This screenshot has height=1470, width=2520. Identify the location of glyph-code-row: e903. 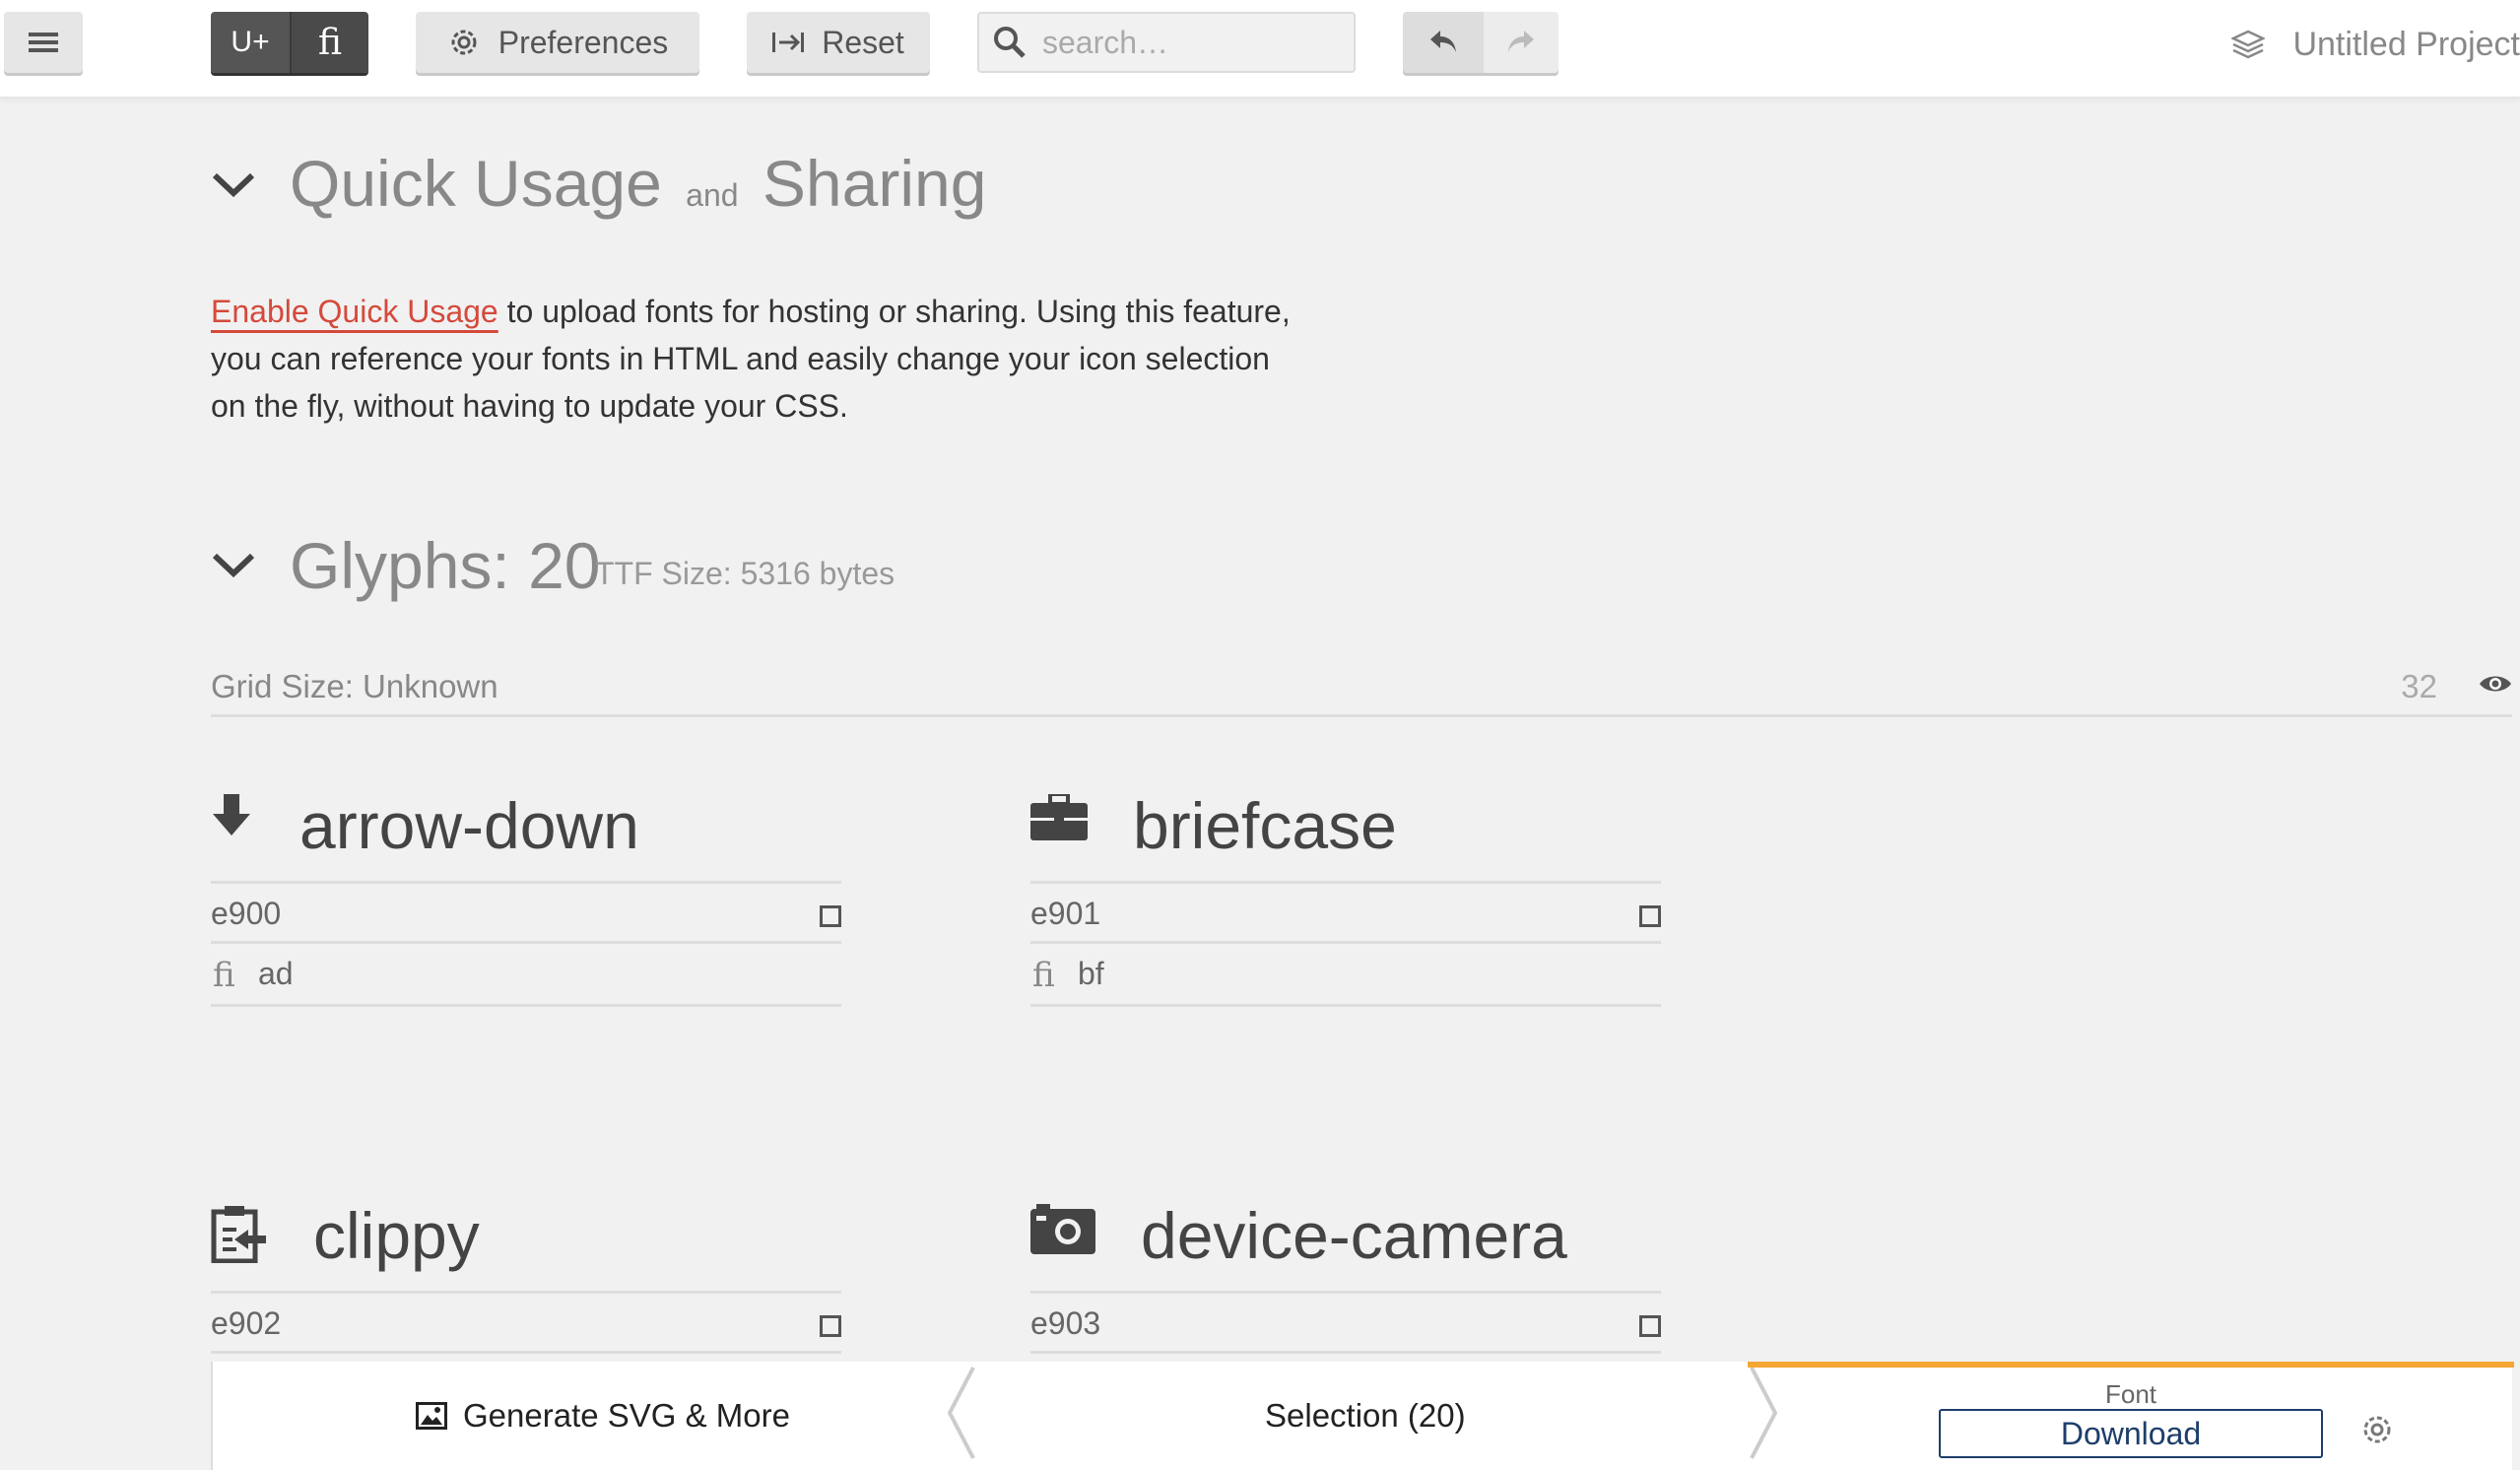
(1345, 1323).